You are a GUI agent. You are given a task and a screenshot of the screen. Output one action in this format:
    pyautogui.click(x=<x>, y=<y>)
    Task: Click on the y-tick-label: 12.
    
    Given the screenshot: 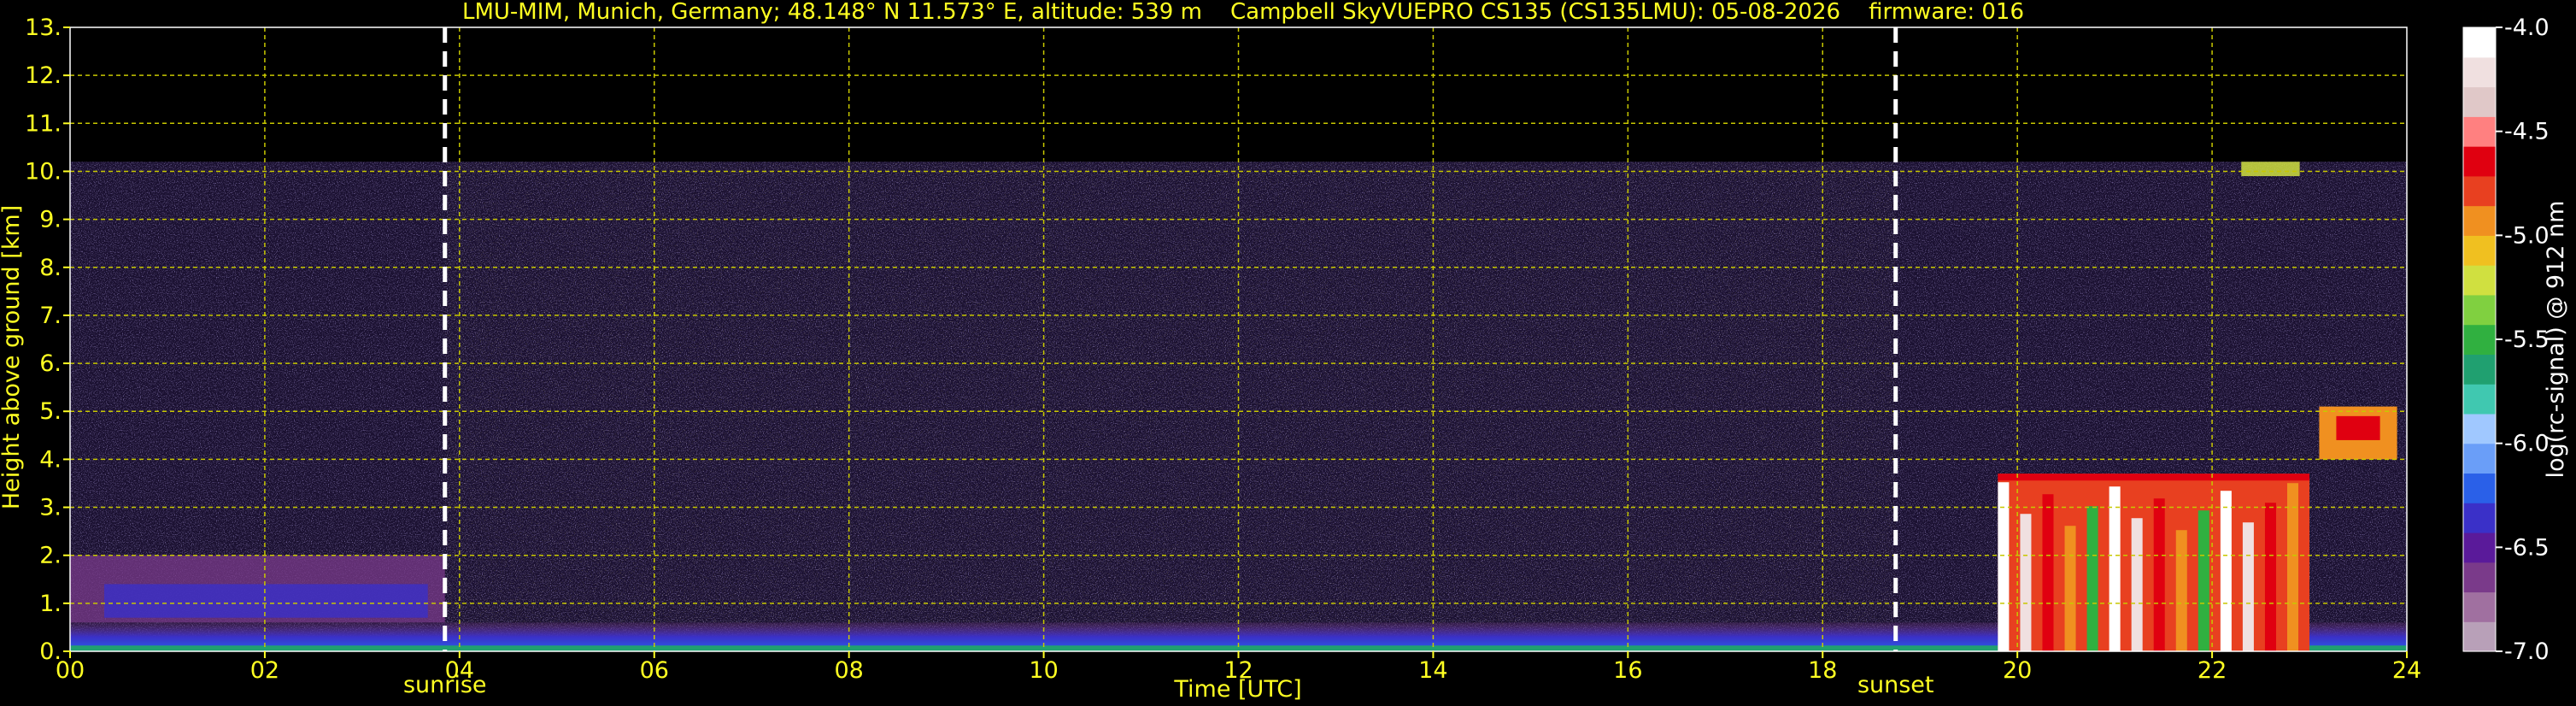 What is the action you would take?
    pyautogui.click(x=43, y=75)
    